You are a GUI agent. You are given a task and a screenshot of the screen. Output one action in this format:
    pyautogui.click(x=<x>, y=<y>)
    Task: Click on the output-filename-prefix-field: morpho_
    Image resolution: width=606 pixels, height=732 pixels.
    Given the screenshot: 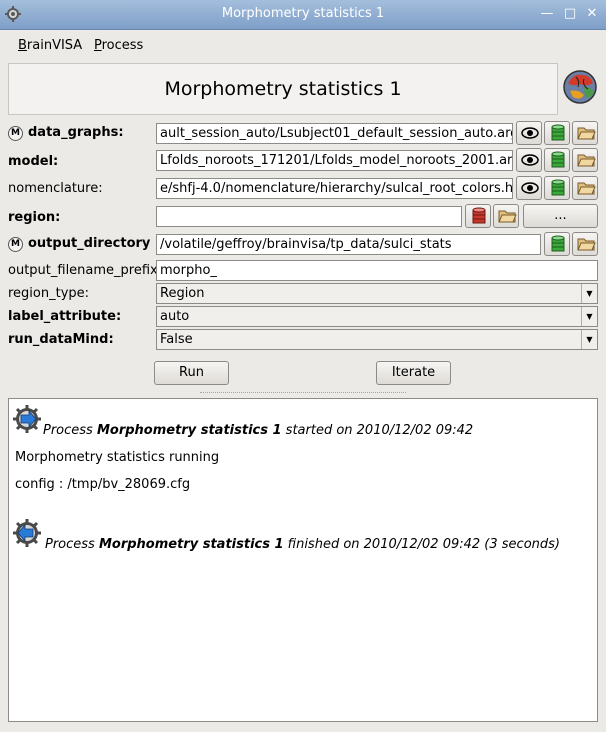 What is the action you would take?
    pyautogui.click(x=377, y=270)
    